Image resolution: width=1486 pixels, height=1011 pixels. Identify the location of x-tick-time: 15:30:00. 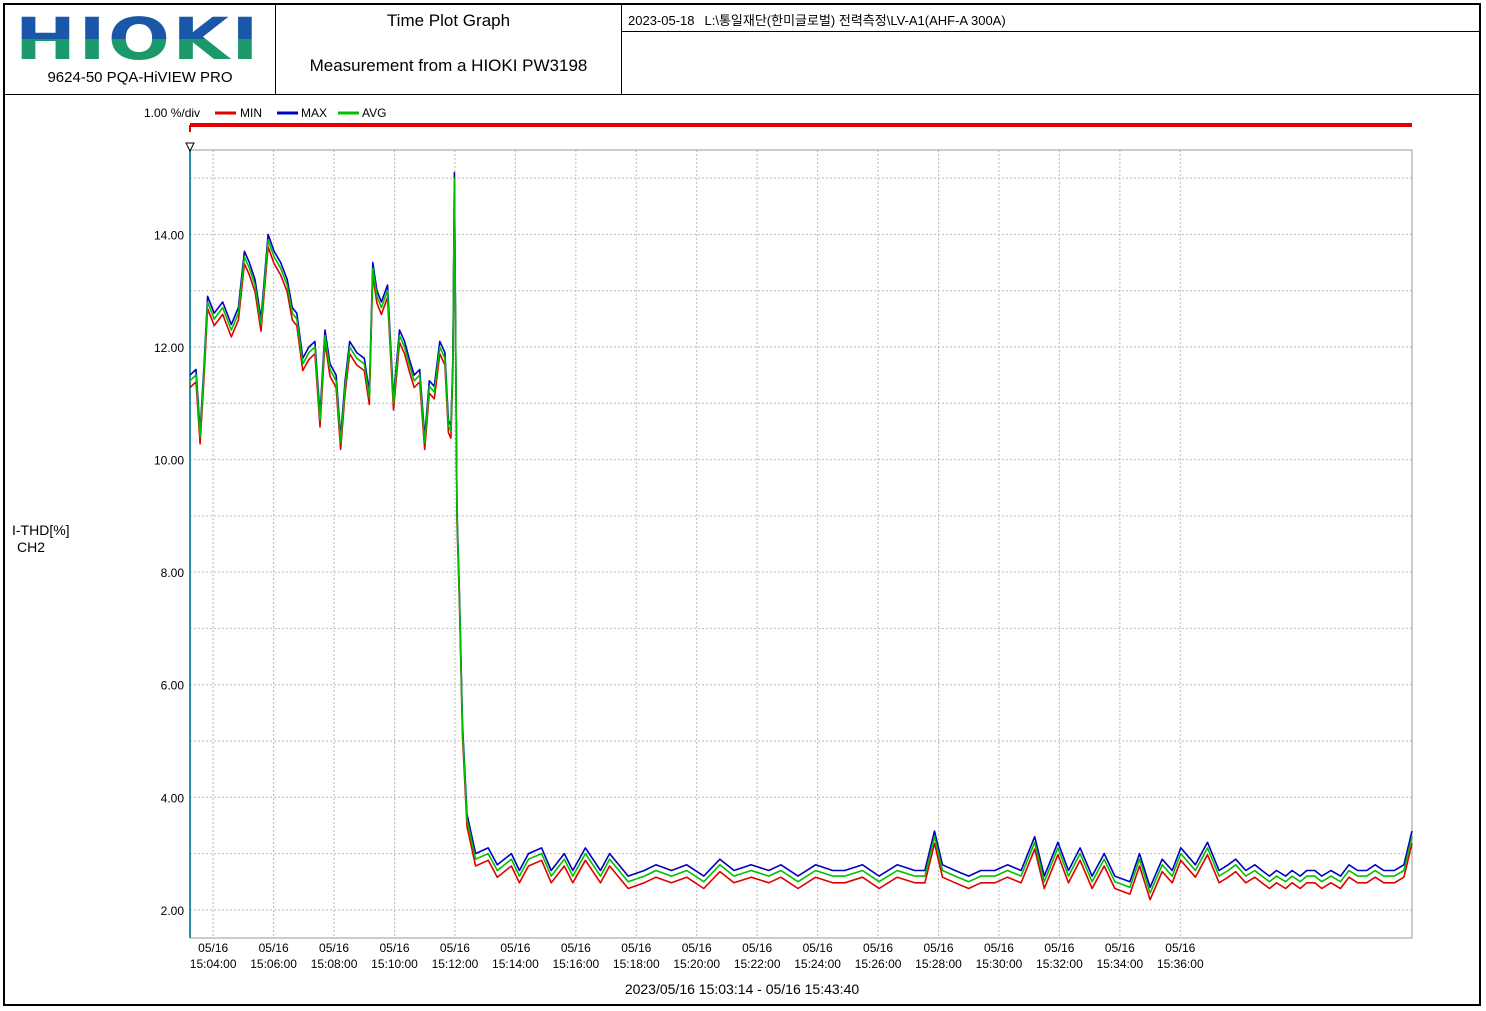
(999, 964).